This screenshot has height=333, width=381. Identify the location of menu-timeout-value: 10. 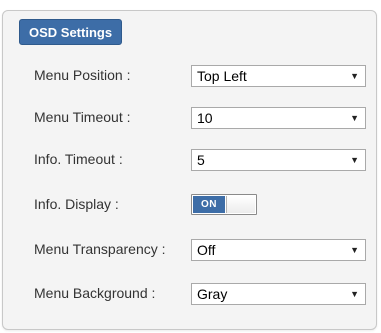
(205, 118).